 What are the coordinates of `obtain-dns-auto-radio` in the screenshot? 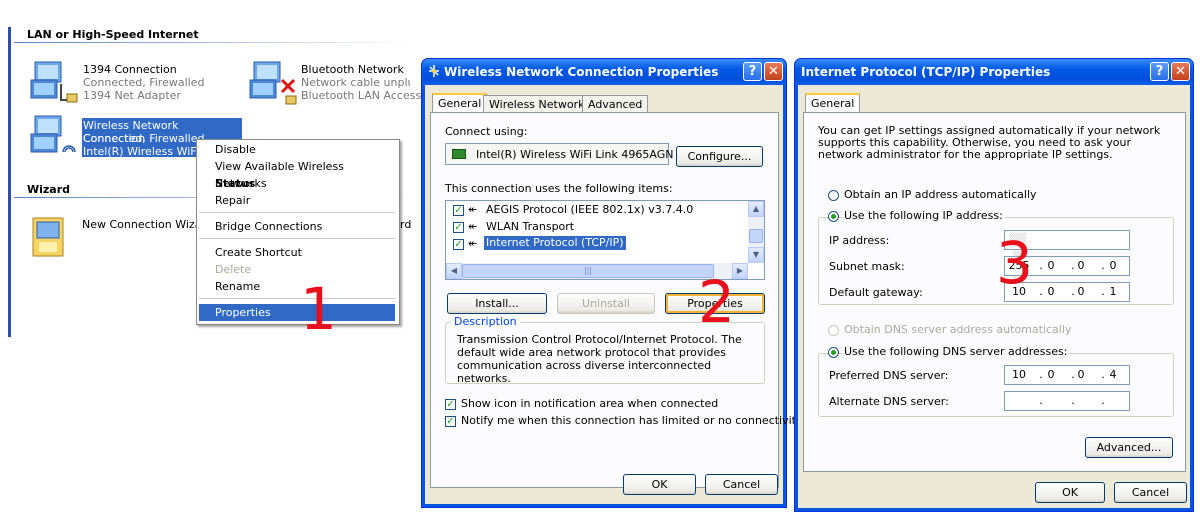 It's located at (833, 330).